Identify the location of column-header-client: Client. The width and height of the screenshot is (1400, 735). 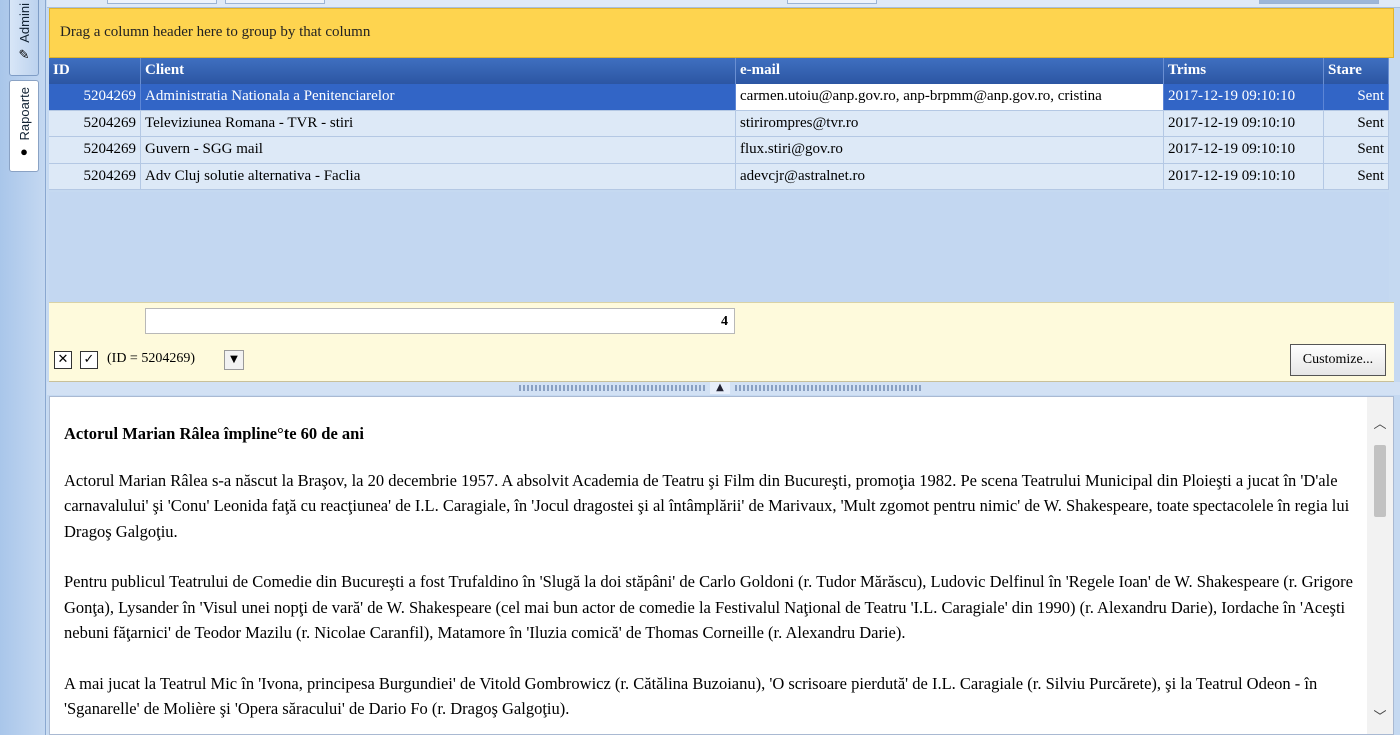
(438, 71).